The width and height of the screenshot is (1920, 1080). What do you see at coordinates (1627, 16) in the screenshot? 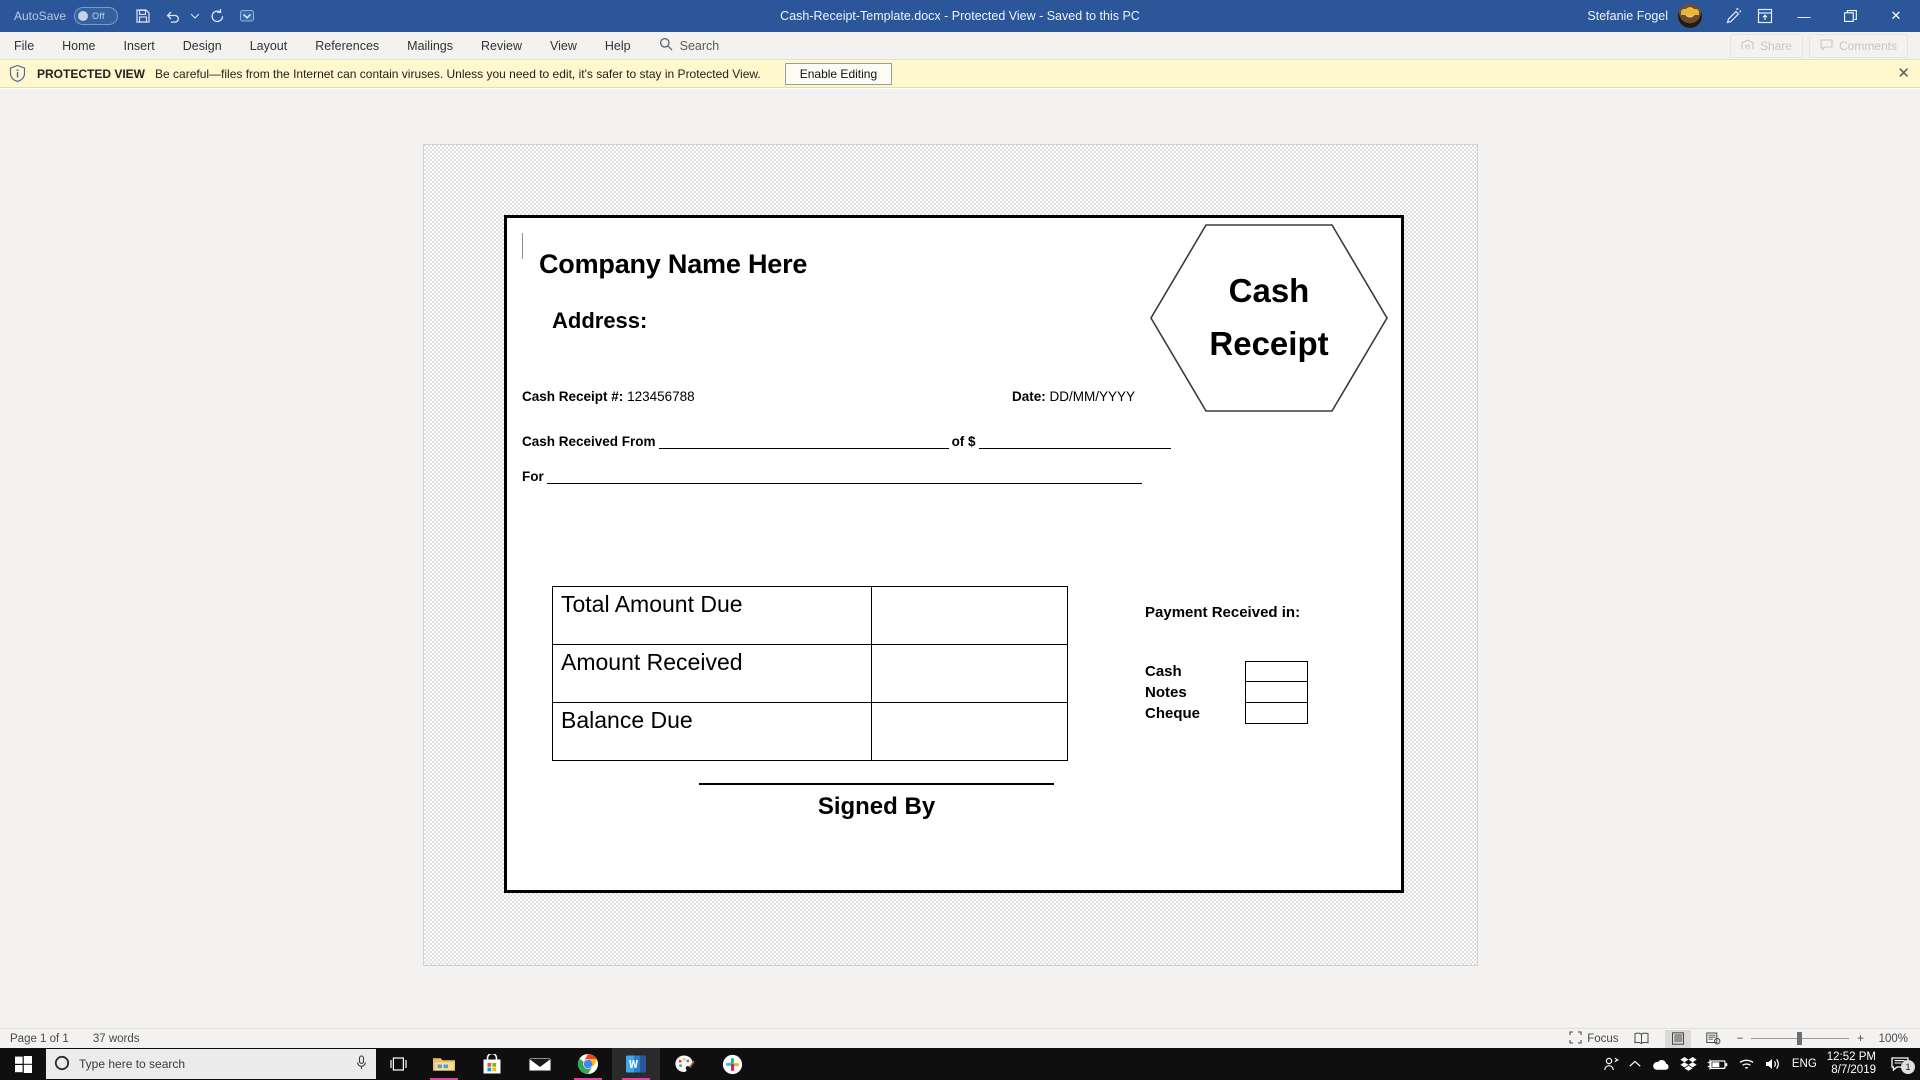
I see `account-name: Stefanie Fogel` at bounding box center [1627, 16].